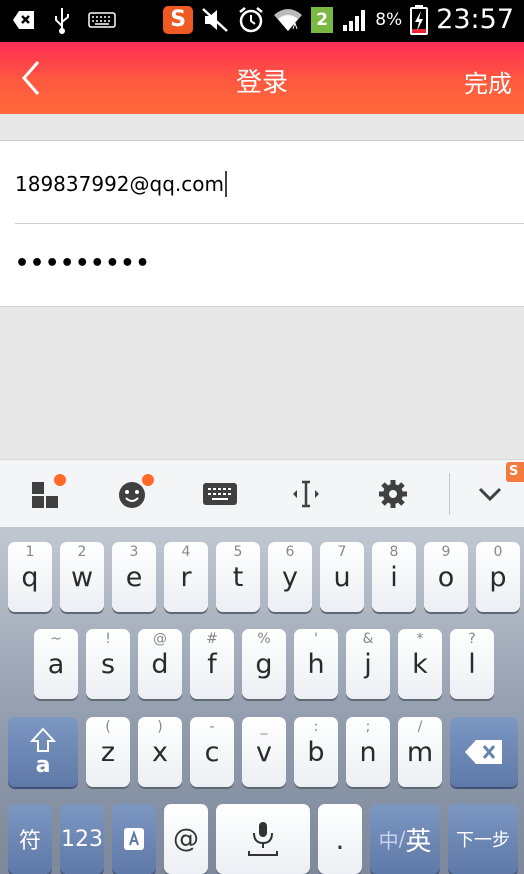  Describe the element at coordinates (288, 20) in the screenshot. I see `wifi-icon` at that location.